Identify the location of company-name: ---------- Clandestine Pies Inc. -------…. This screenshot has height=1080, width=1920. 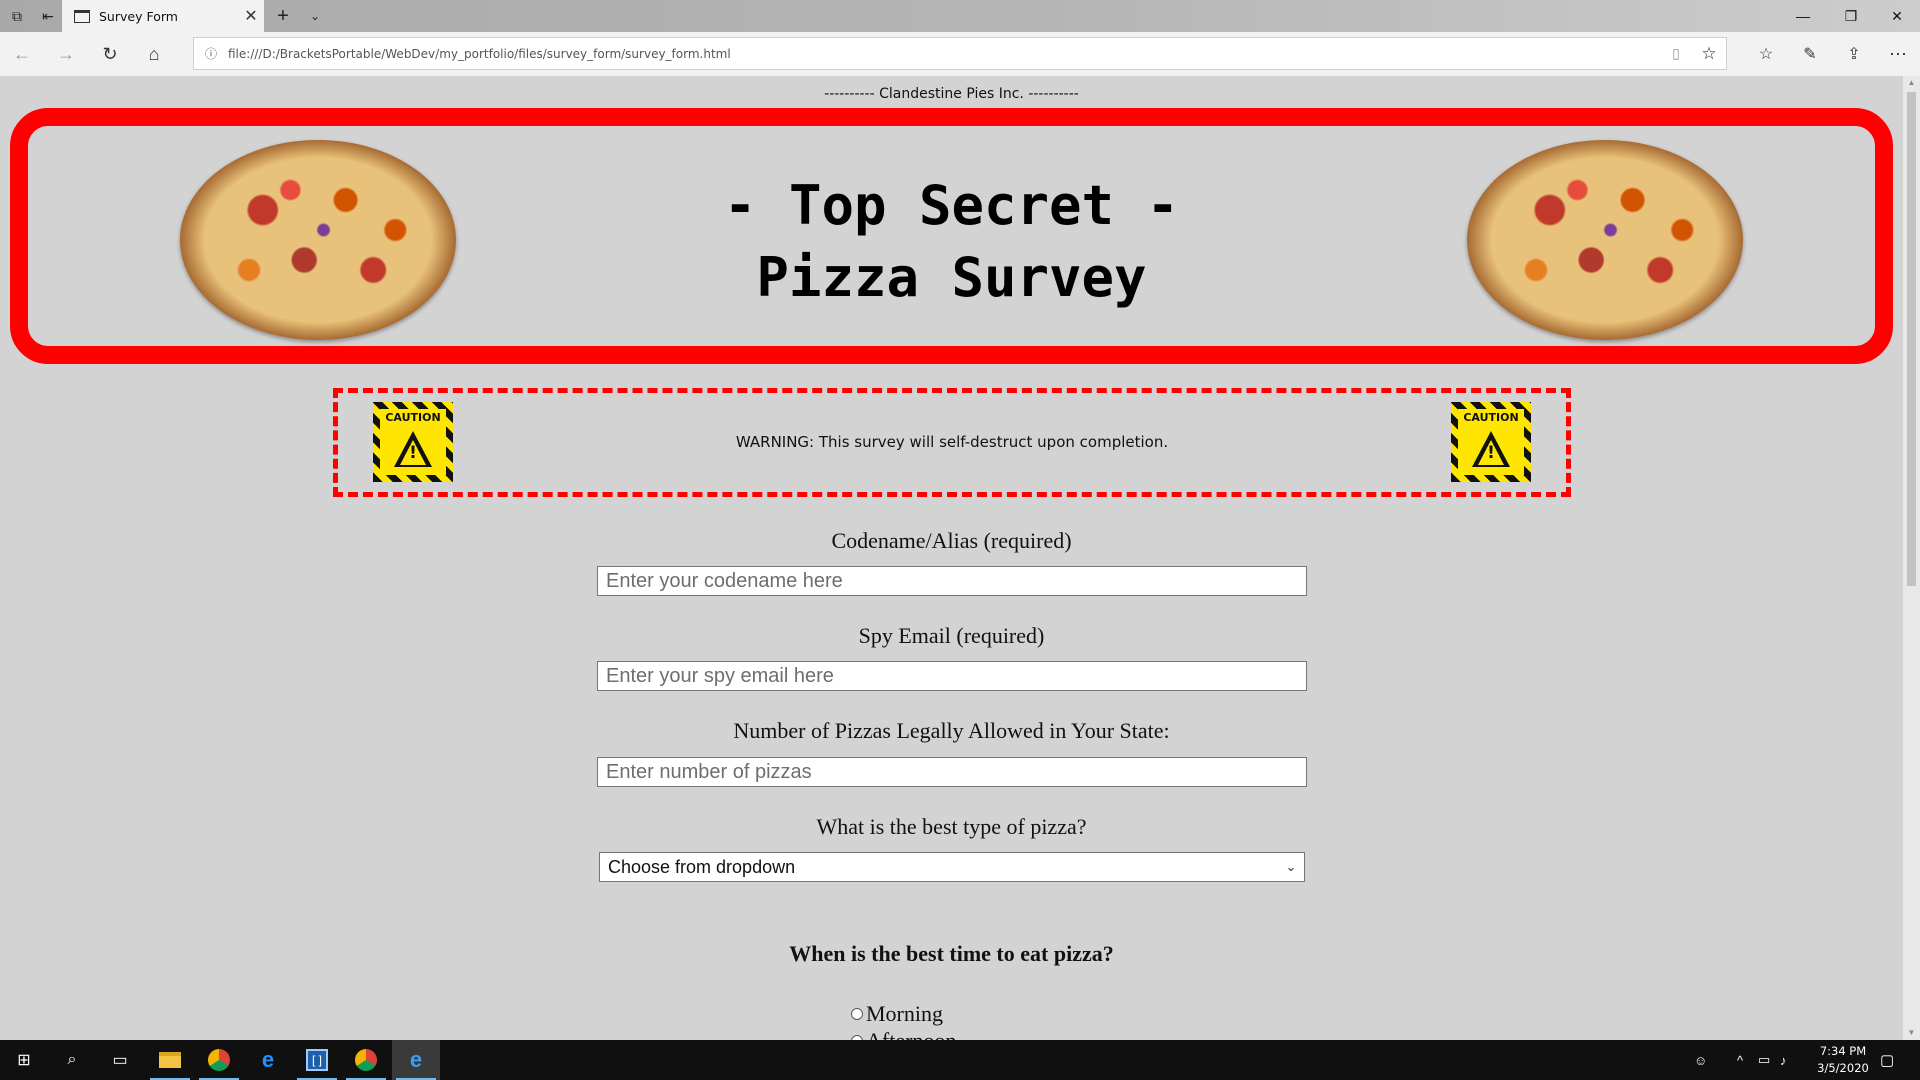
(951, 94).